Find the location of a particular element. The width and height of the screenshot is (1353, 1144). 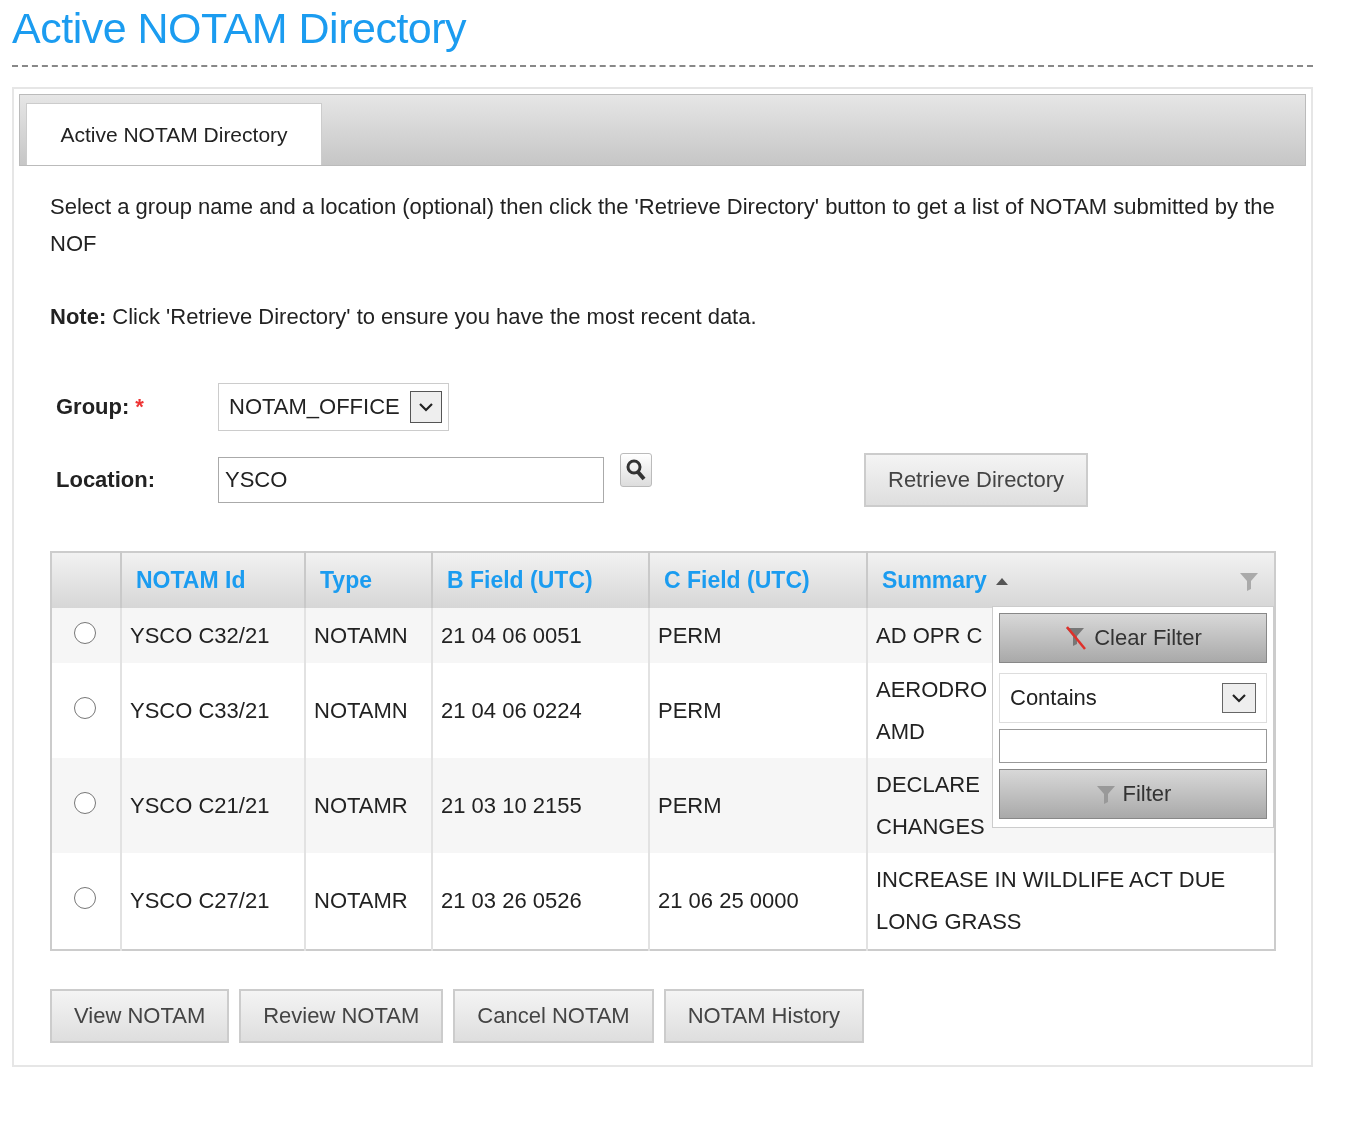

search-icon is located at coordinates (636, 470).